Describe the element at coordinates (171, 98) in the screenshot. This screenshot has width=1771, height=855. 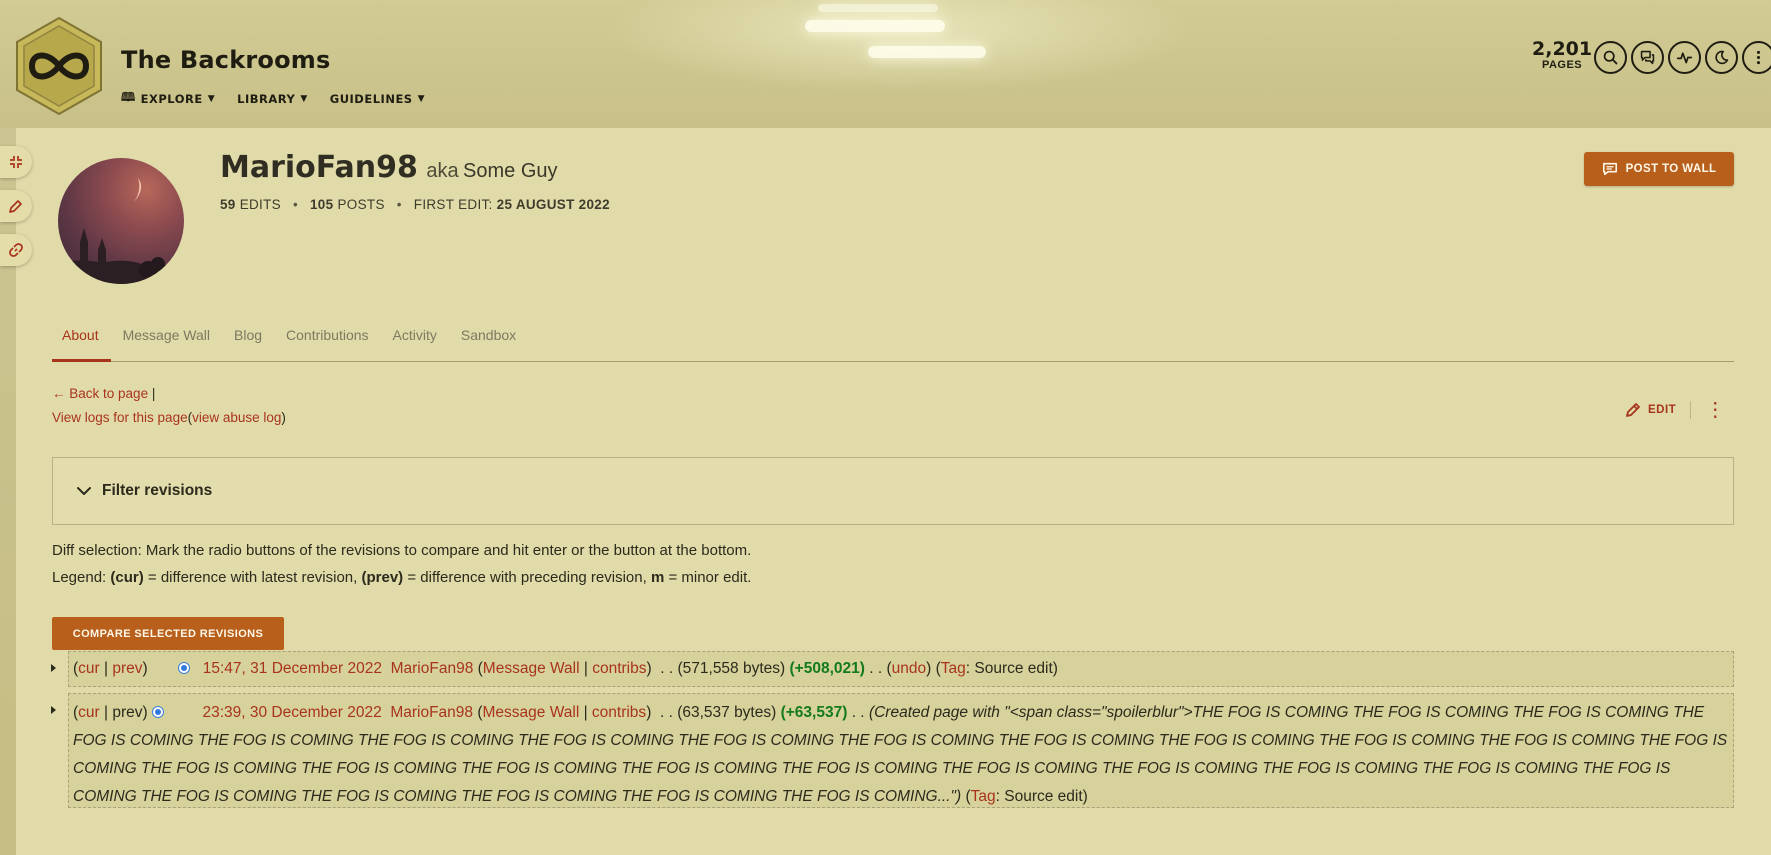
I see `nav-label: EXPLORE` at that location.